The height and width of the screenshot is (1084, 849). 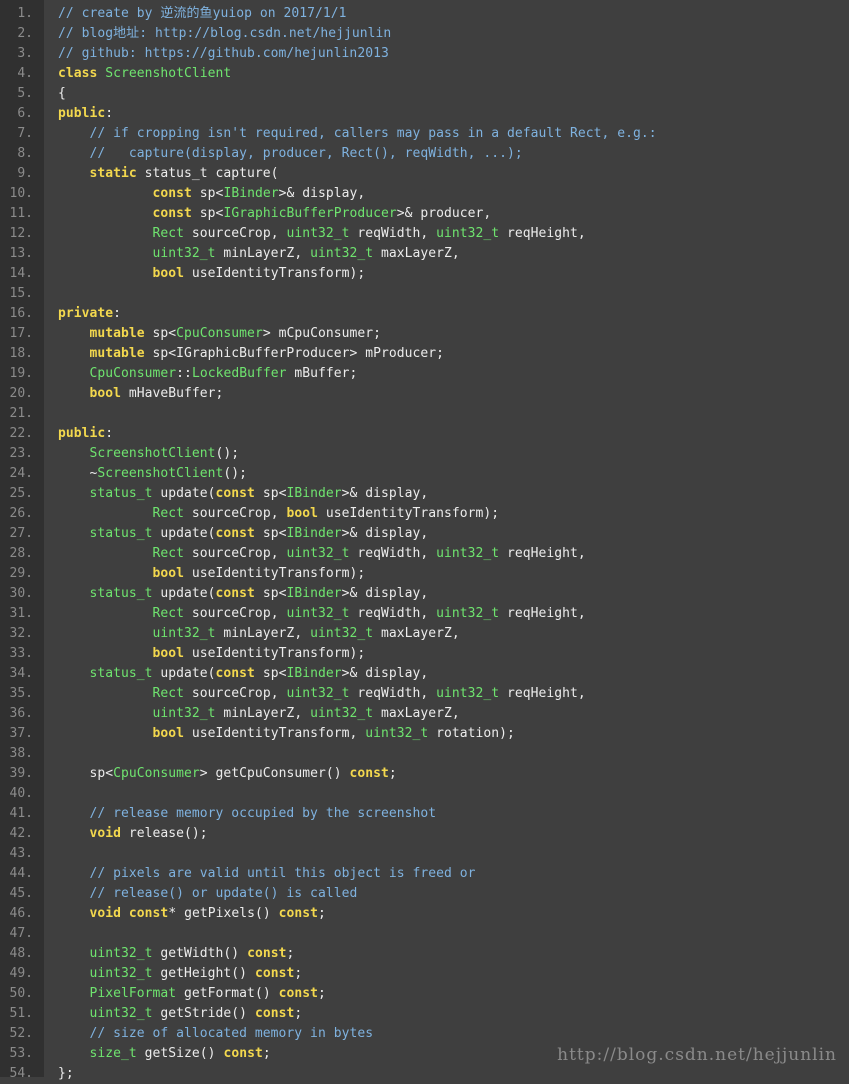 What do you see at coordinates (203, 1013) in the screenshot?
I see `code-token: getStride()` at bounding box center [203, 1013].